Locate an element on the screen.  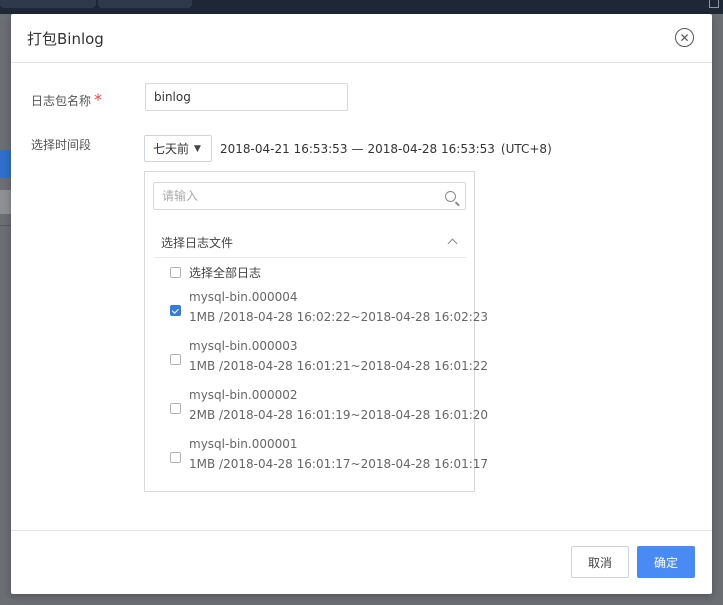
time-range-value: 七天前 is located at coordinates (171, 149).